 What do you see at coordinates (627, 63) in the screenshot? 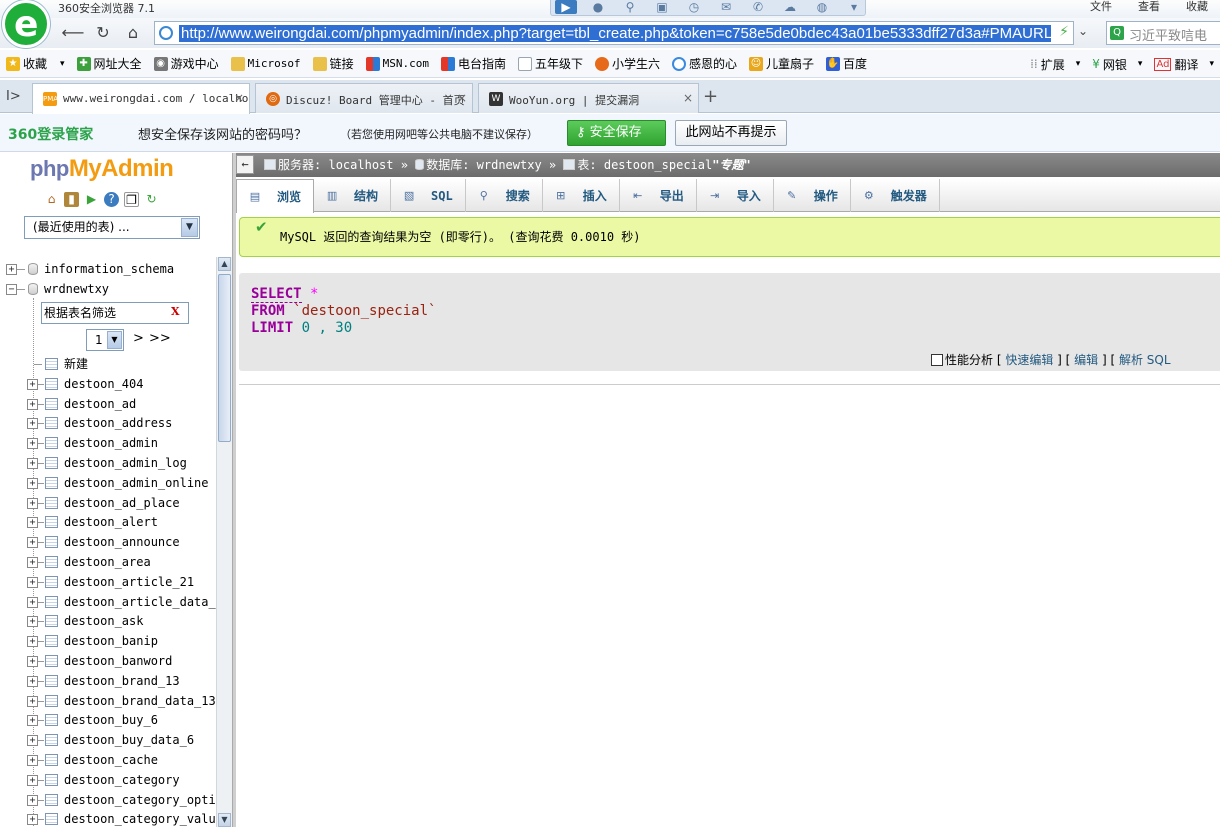
I see `bookmark-pupil: 小学生六` at bounding box center [627, 63].